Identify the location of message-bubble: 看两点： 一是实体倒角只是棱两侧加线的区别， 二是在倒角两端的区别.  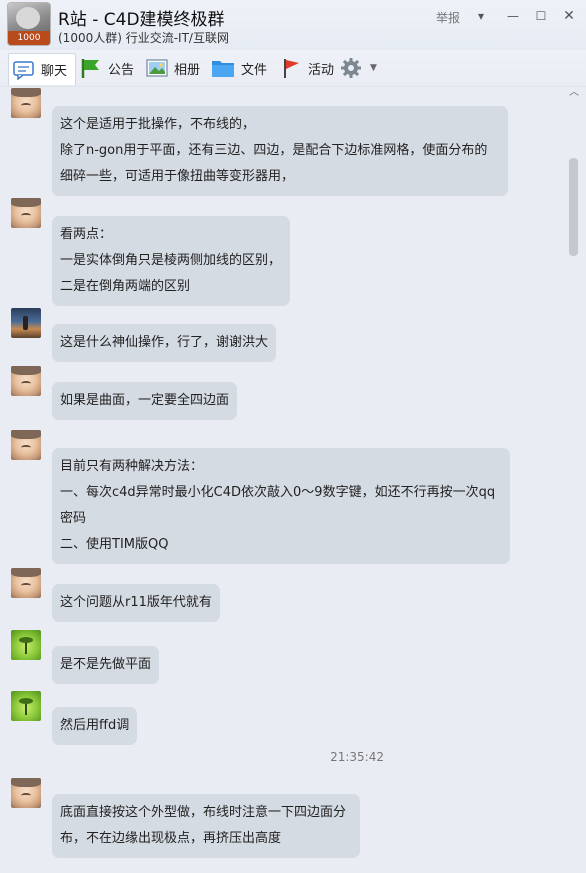
(171, 261).